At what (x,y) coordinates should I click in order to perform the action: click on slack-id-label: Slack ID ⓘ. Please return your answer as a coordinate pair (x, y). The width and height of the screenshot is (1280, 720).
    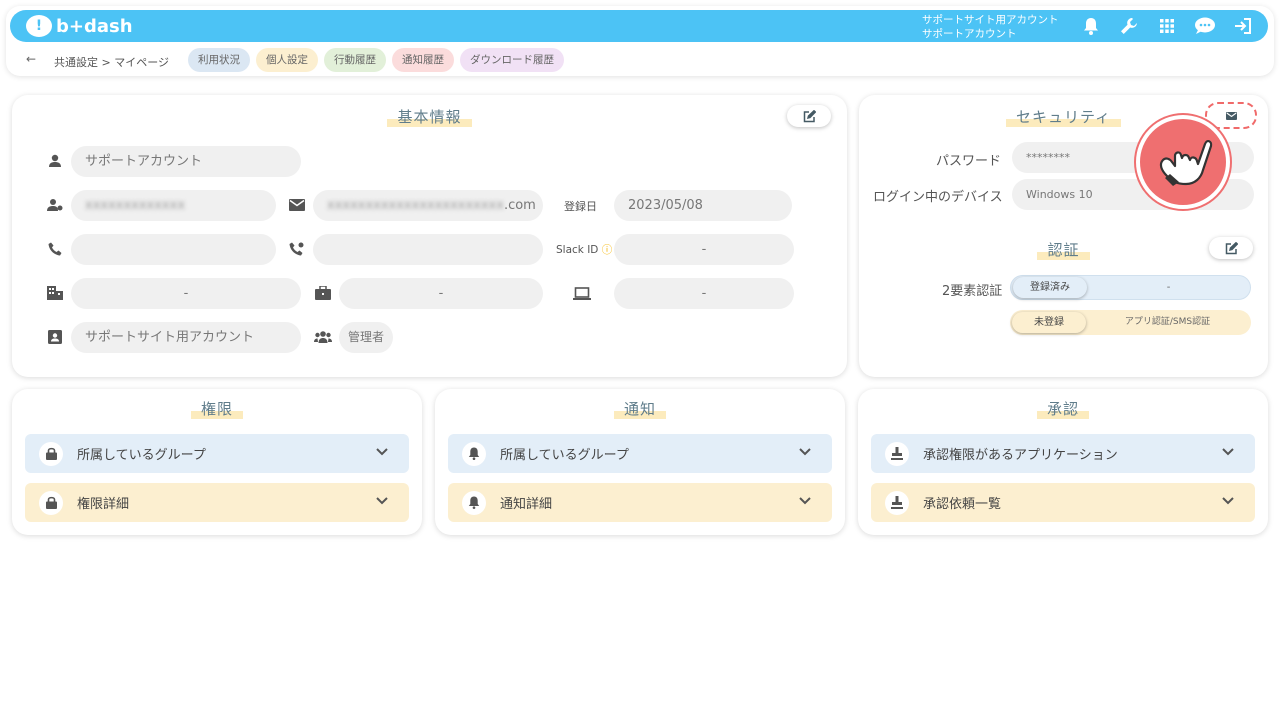
    Looking at the image, I should click on (584, 250).